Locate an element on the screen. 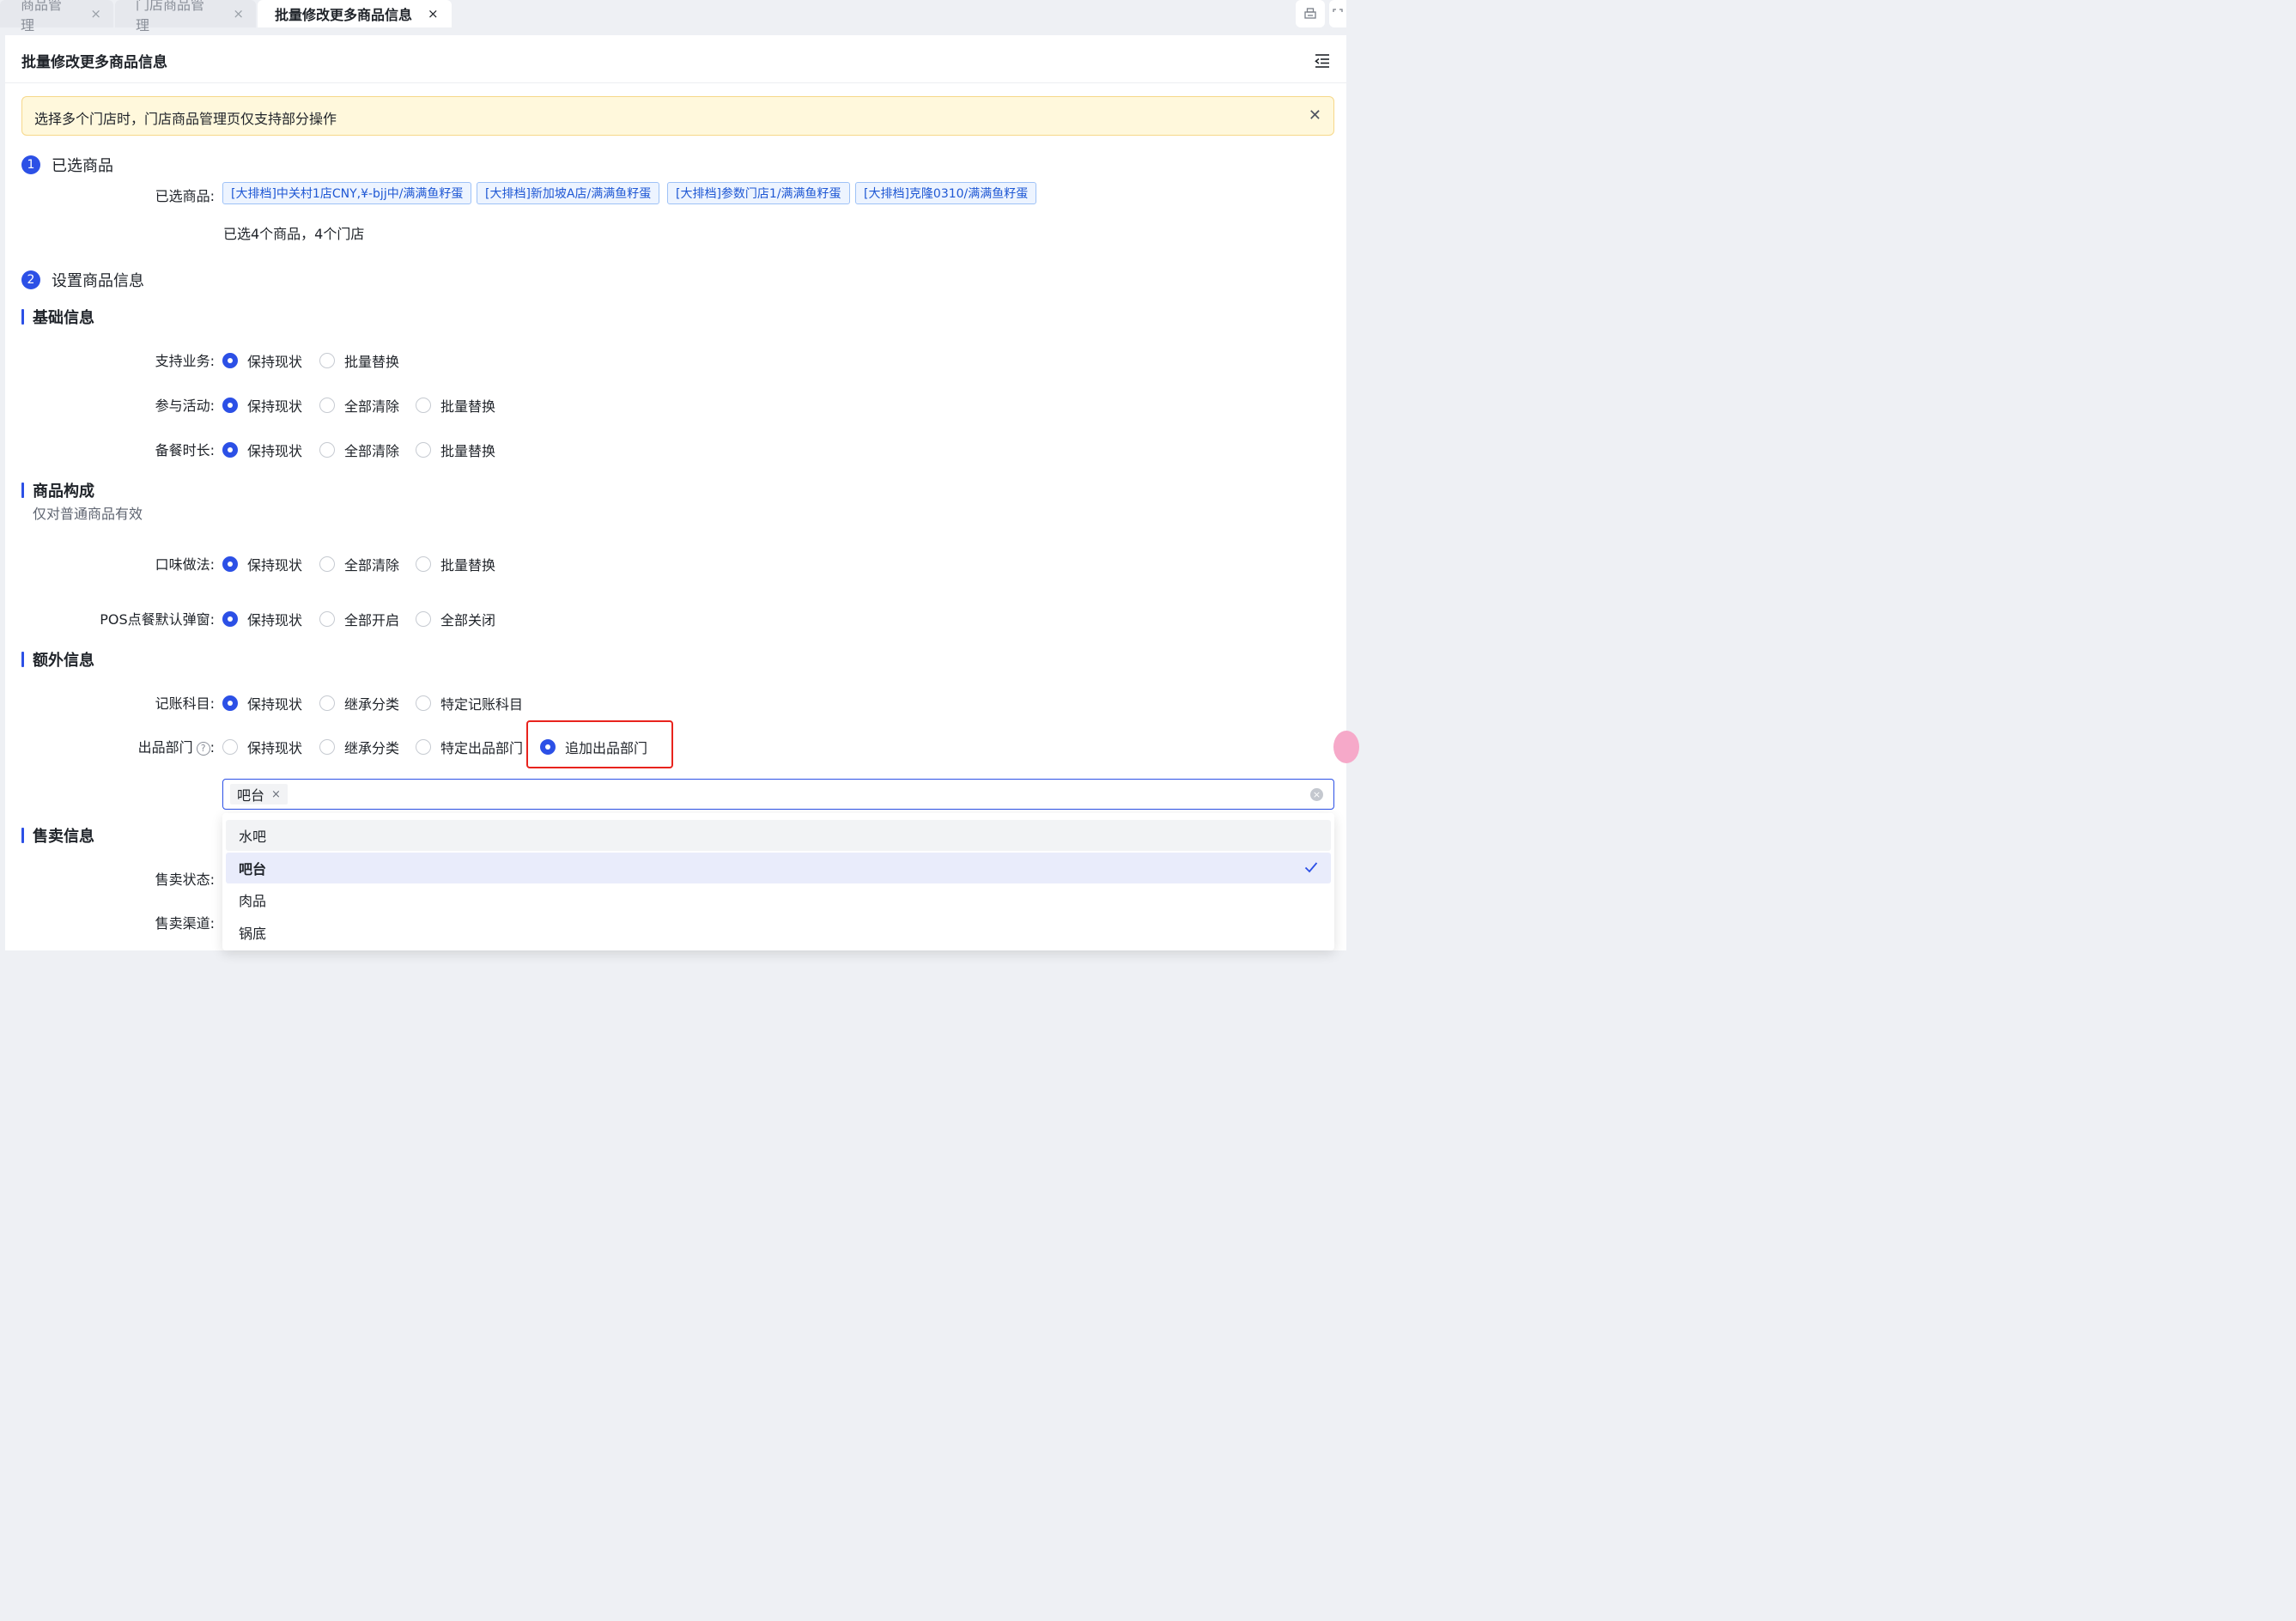 This screenshot has height=1621, width=2296. selected-products-label: 已选商品: is located at coordinates (185, 196).